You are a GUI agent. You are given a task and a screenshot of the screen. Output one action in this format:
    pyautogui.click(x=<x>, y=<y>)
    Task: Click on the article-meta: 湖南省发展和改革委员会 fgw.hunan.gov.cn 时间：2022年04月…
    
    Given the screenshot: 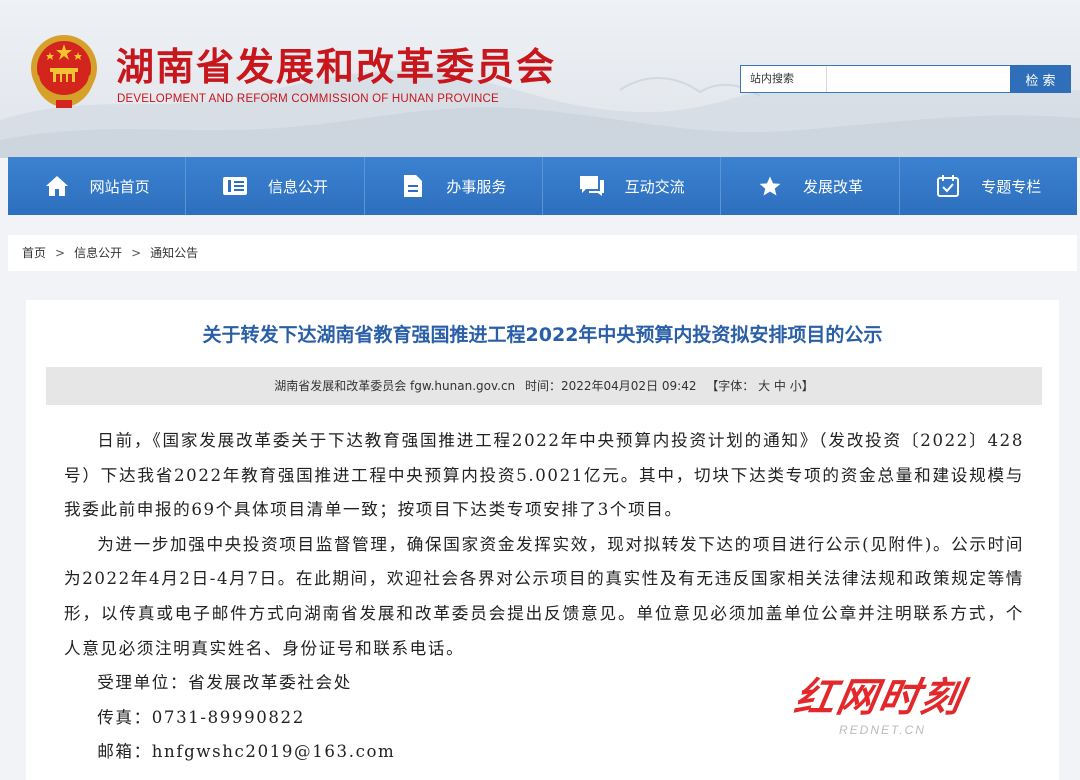 What is the action you would take?
    pyautogui.click(x=544, y=386)
    